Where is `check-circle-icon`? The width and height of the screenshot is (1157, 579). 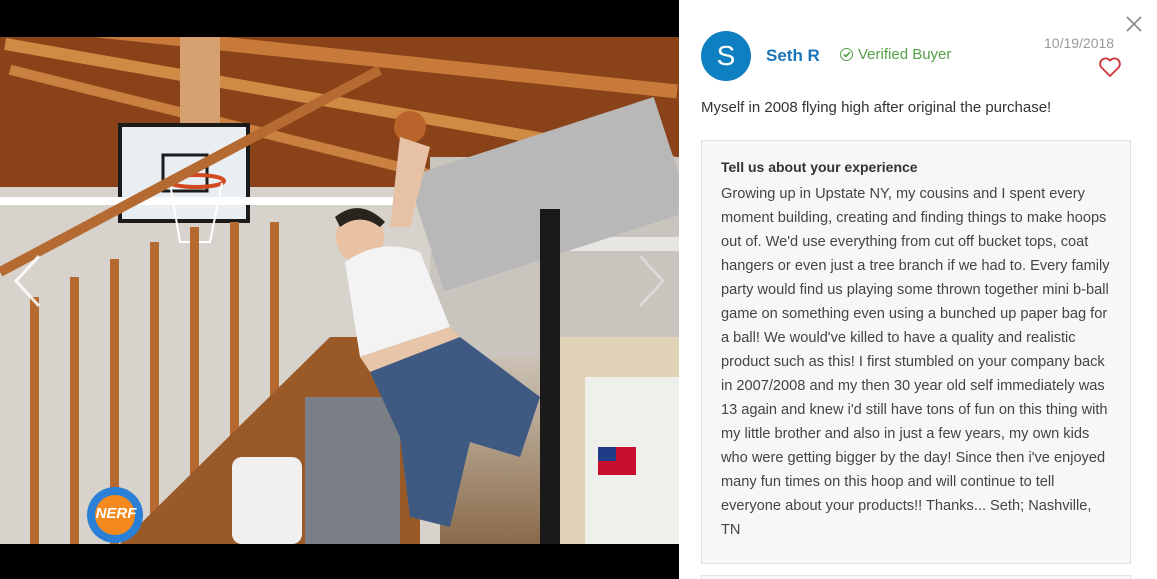
check-circle-icon is located at coordinates (846, 54).